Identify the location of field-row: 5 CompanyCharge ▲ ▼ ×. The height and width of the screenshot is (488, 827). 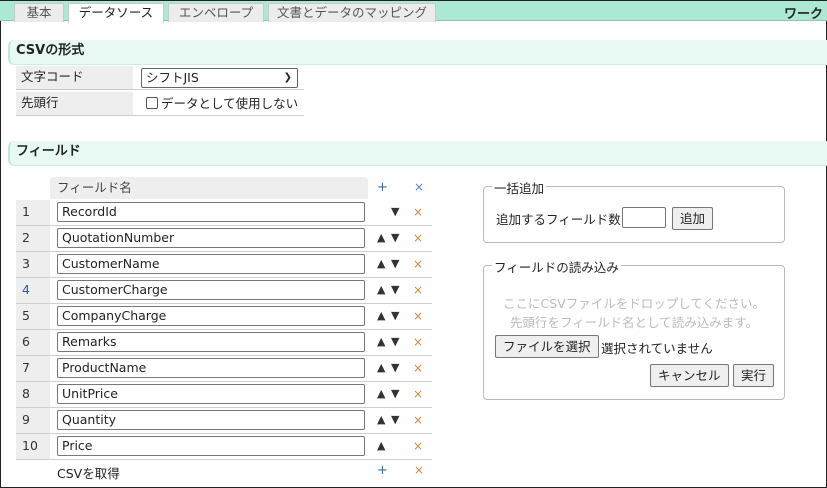
(224, 317).